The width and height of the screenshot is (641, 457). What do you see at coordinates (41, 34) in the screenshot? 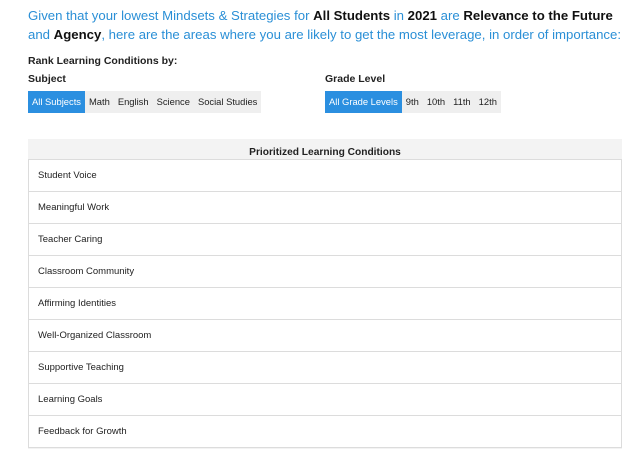
I see `intro-segment: and` at bounding box center [41, 34].